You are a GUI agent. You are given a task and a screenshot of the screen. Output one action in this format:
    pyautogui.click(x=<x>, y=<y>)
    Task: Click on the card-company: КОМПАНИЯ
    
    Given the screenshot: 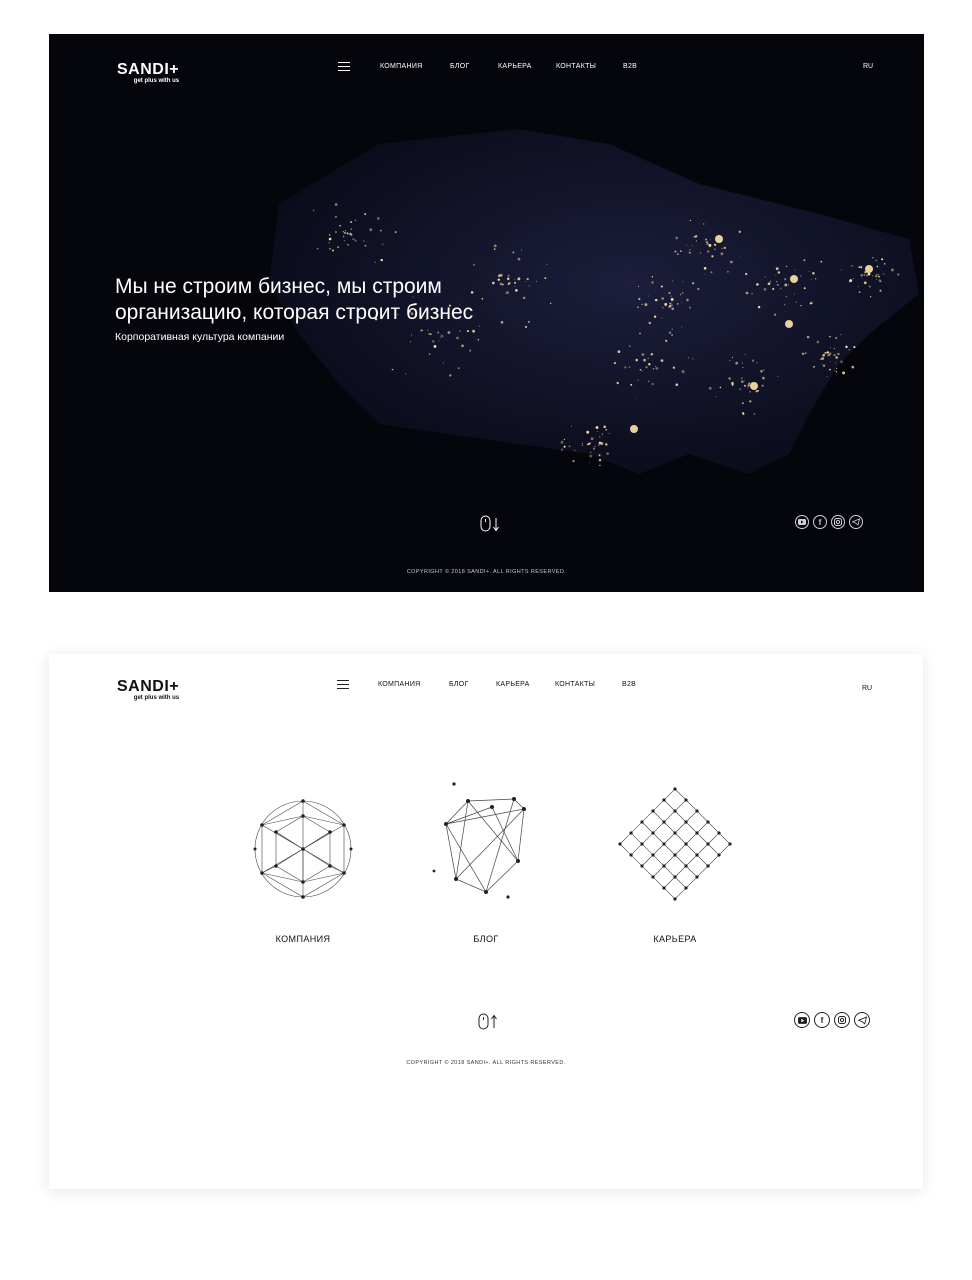 What is the action you would take?
    pyautogui.click(x=303, y=874)
    